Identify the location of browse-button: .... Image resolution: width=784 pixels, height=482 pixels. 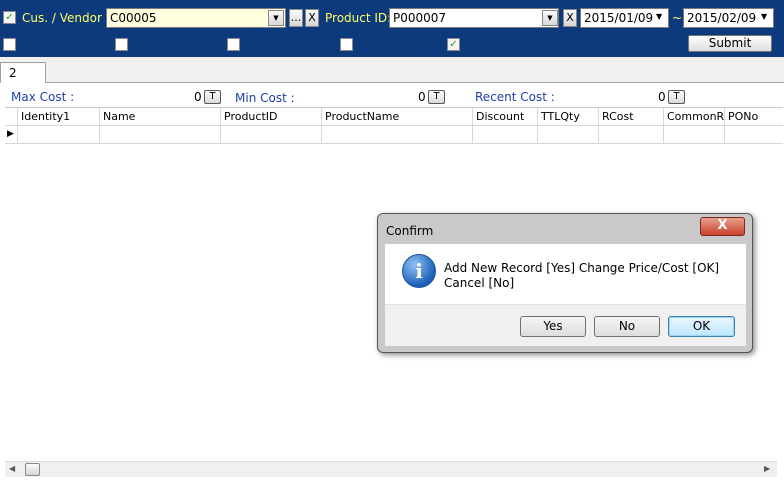
(296, 18).